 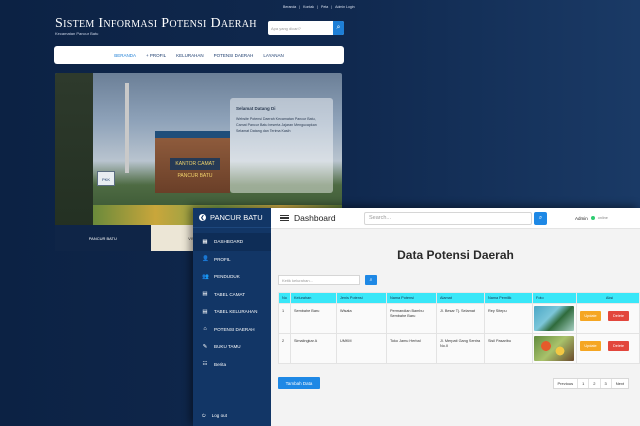 What do you see at coordinates (190, 55) in the screenshot?
I see `nav-kelurahan: KELURAHAN` at bounding box center [190, 55].